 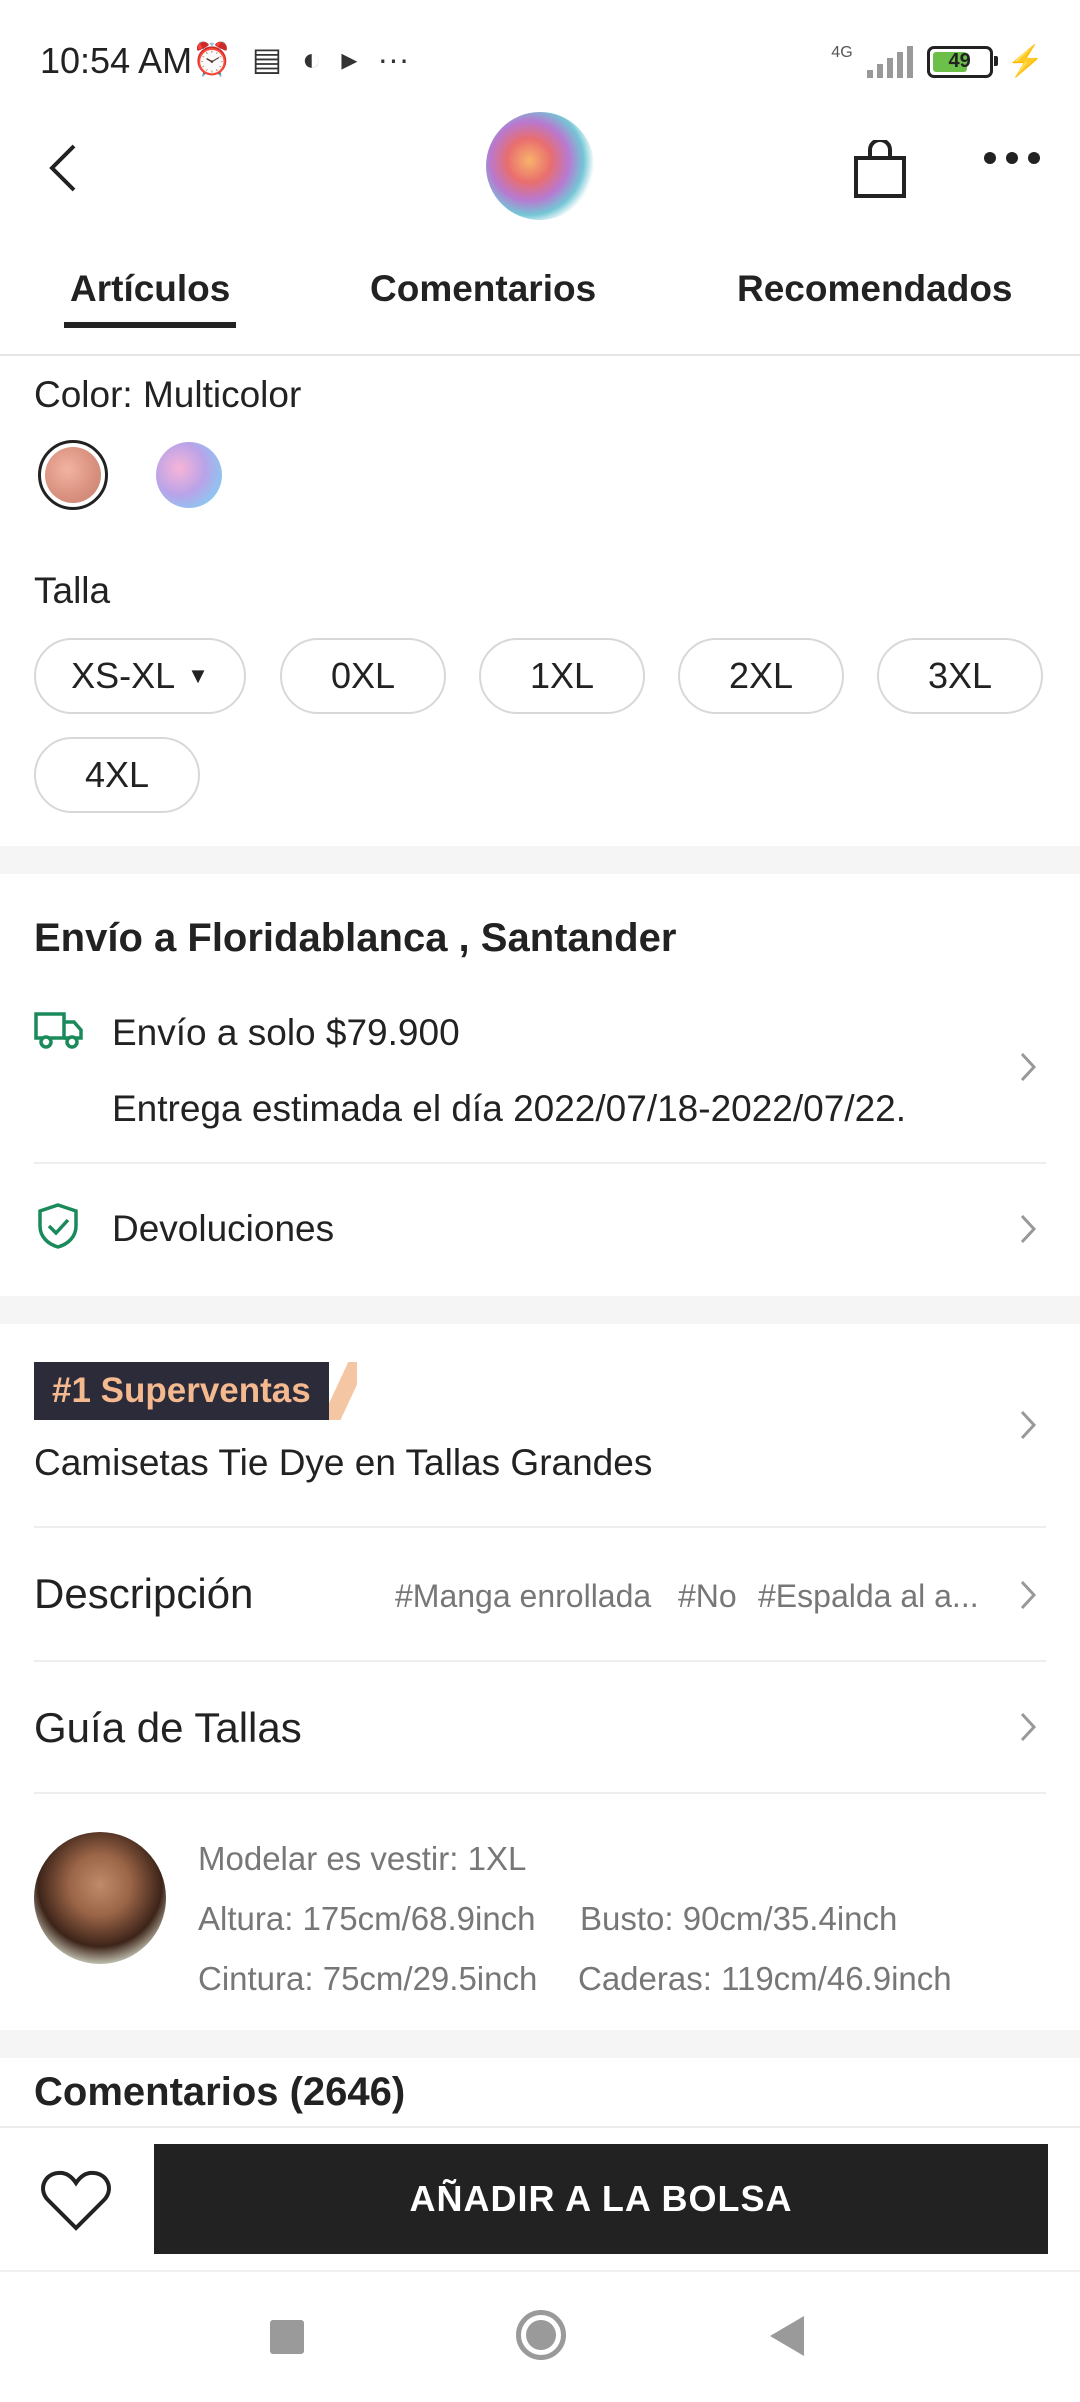 What do you see at coordinates (889, 61) in the screenshot?
I see `signal-icon` at bounding box center [889, 61].